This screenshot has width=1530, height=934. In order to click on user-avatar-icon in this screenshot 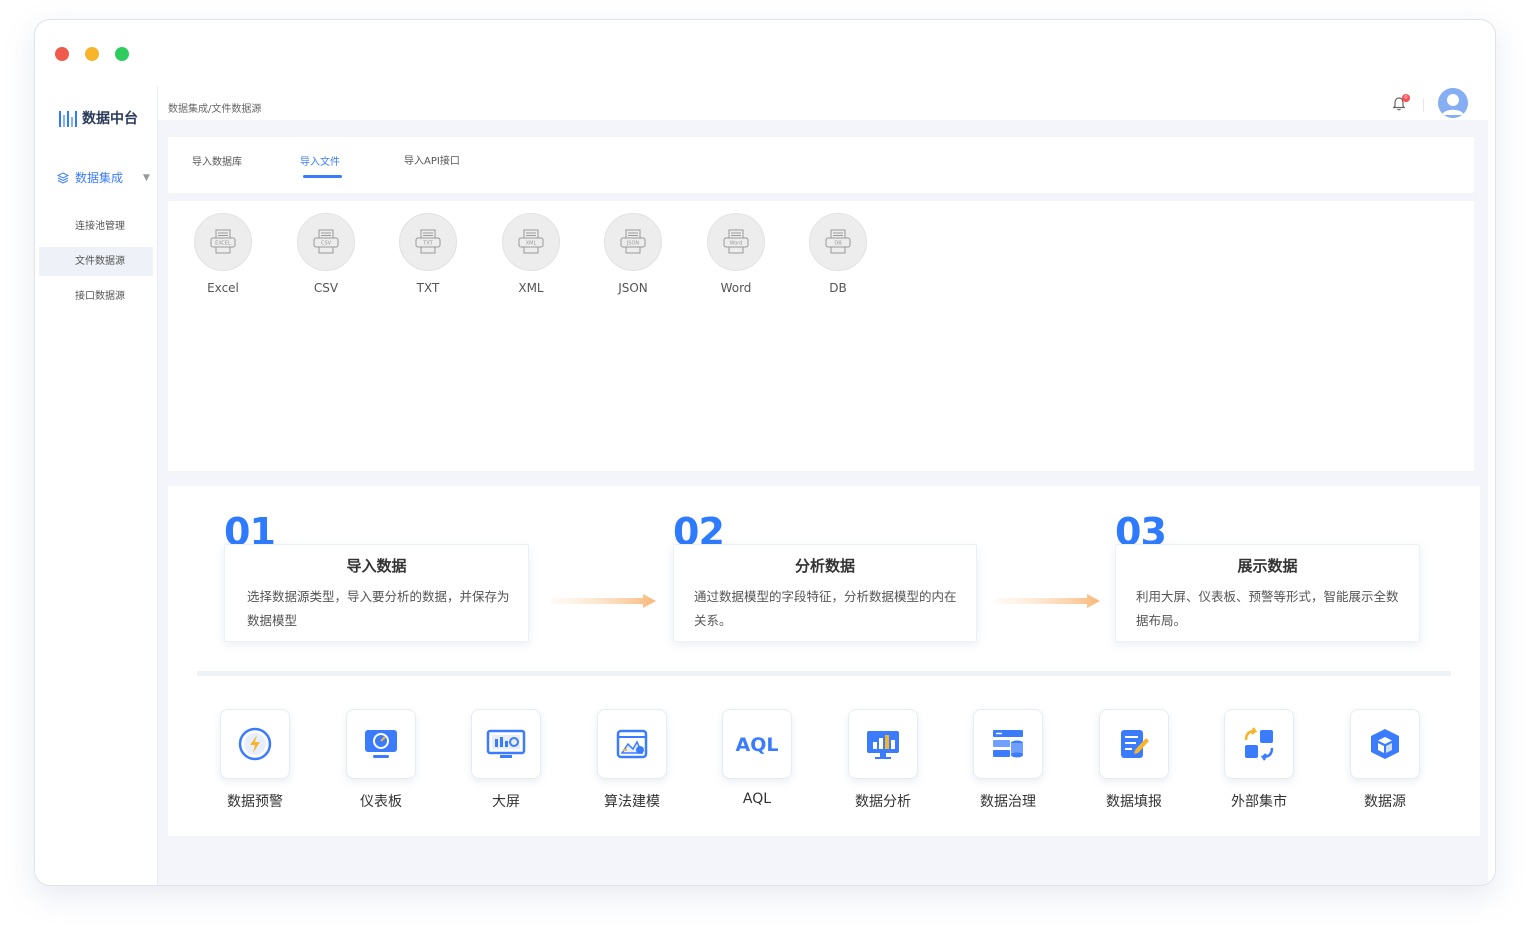, I will do `click(1453, 103)`.